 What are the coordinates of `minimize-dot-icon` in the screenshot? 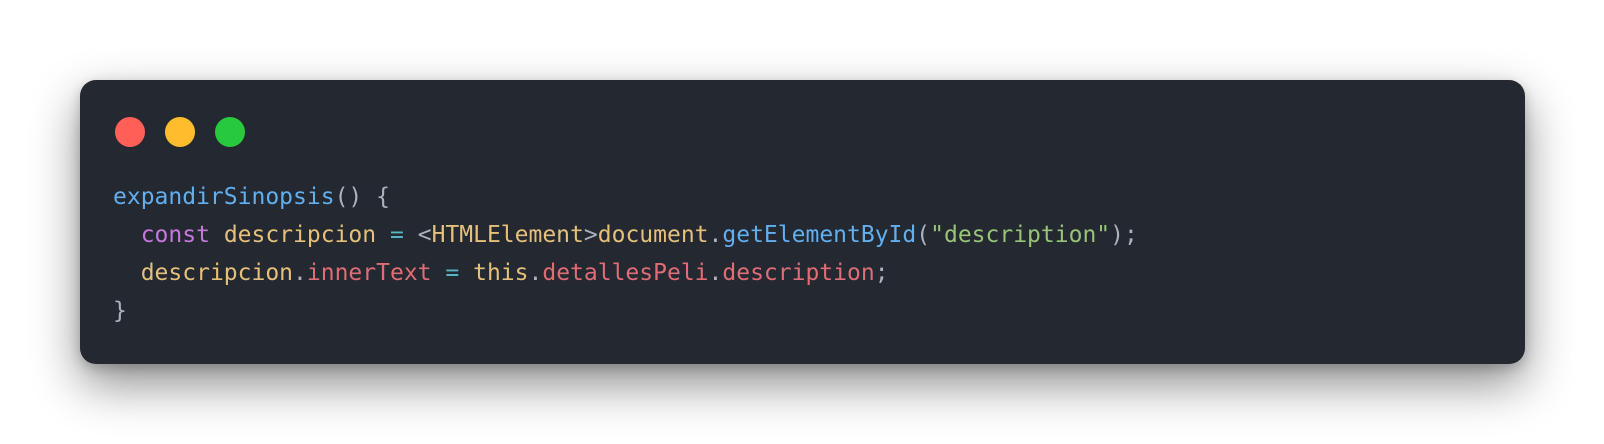 It's located at (180, 132).